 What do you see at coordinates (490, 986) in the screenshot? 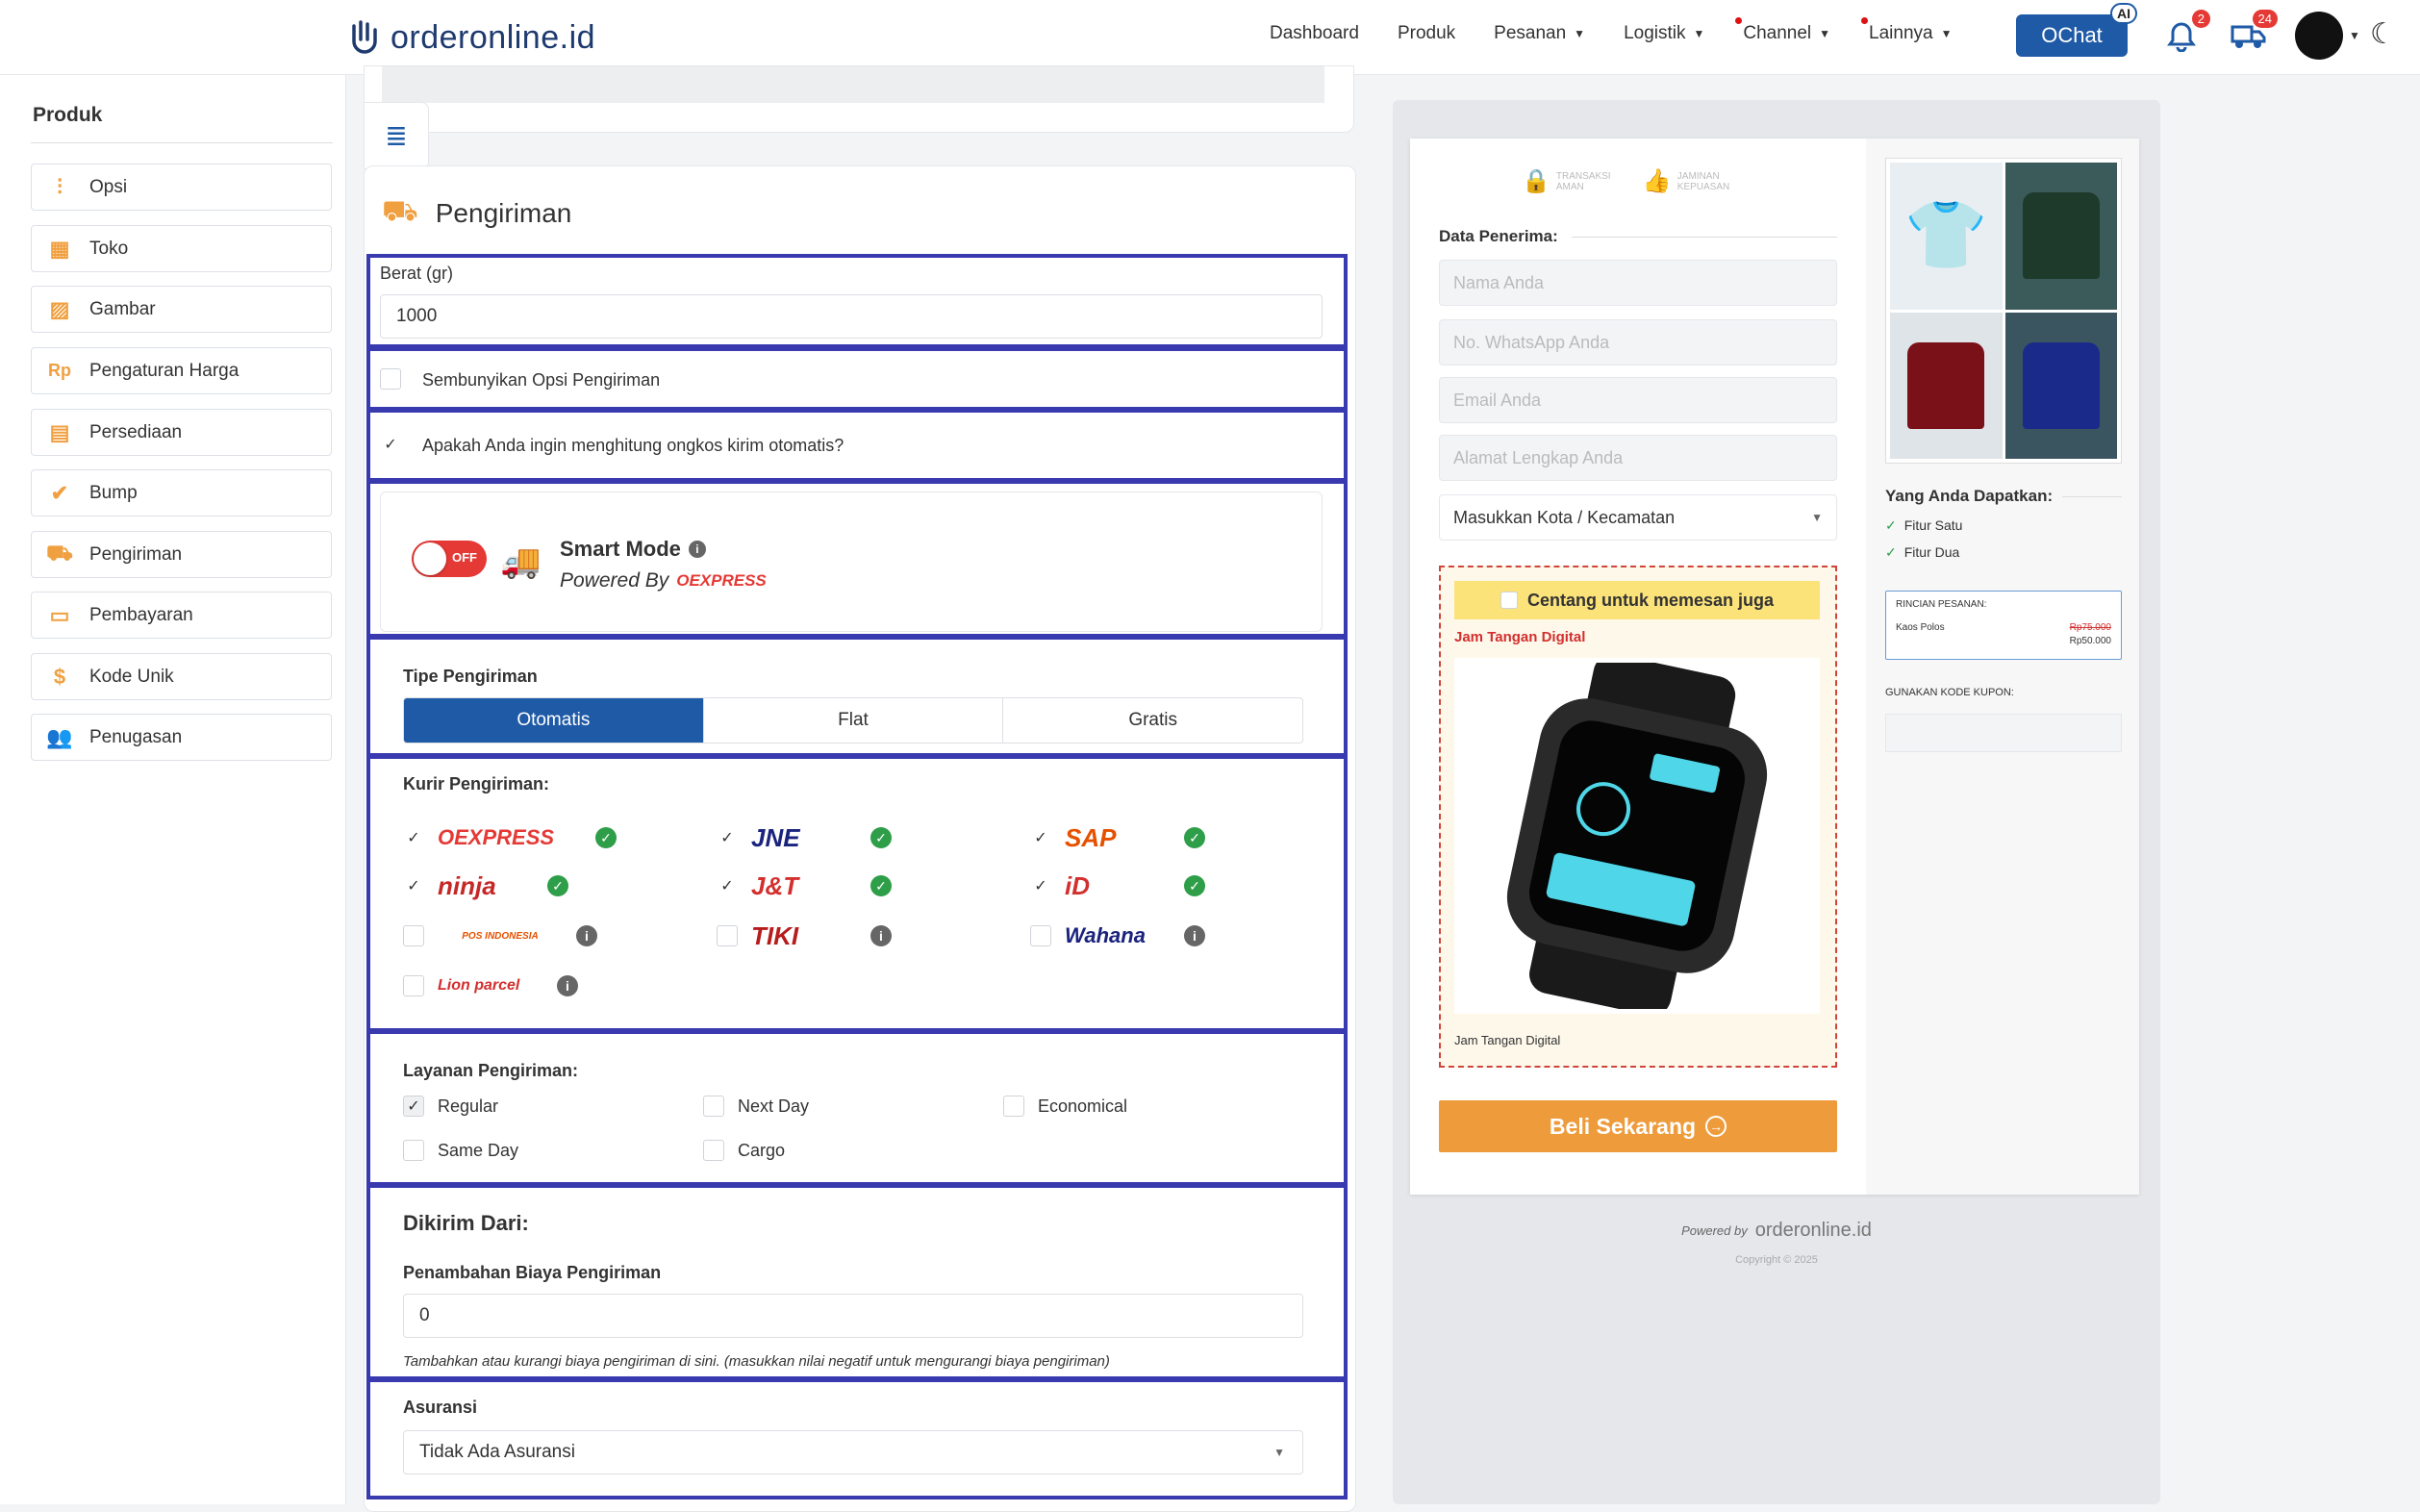
I see `courier-lion: Lion parcel i` at bounding box center [490, 986].